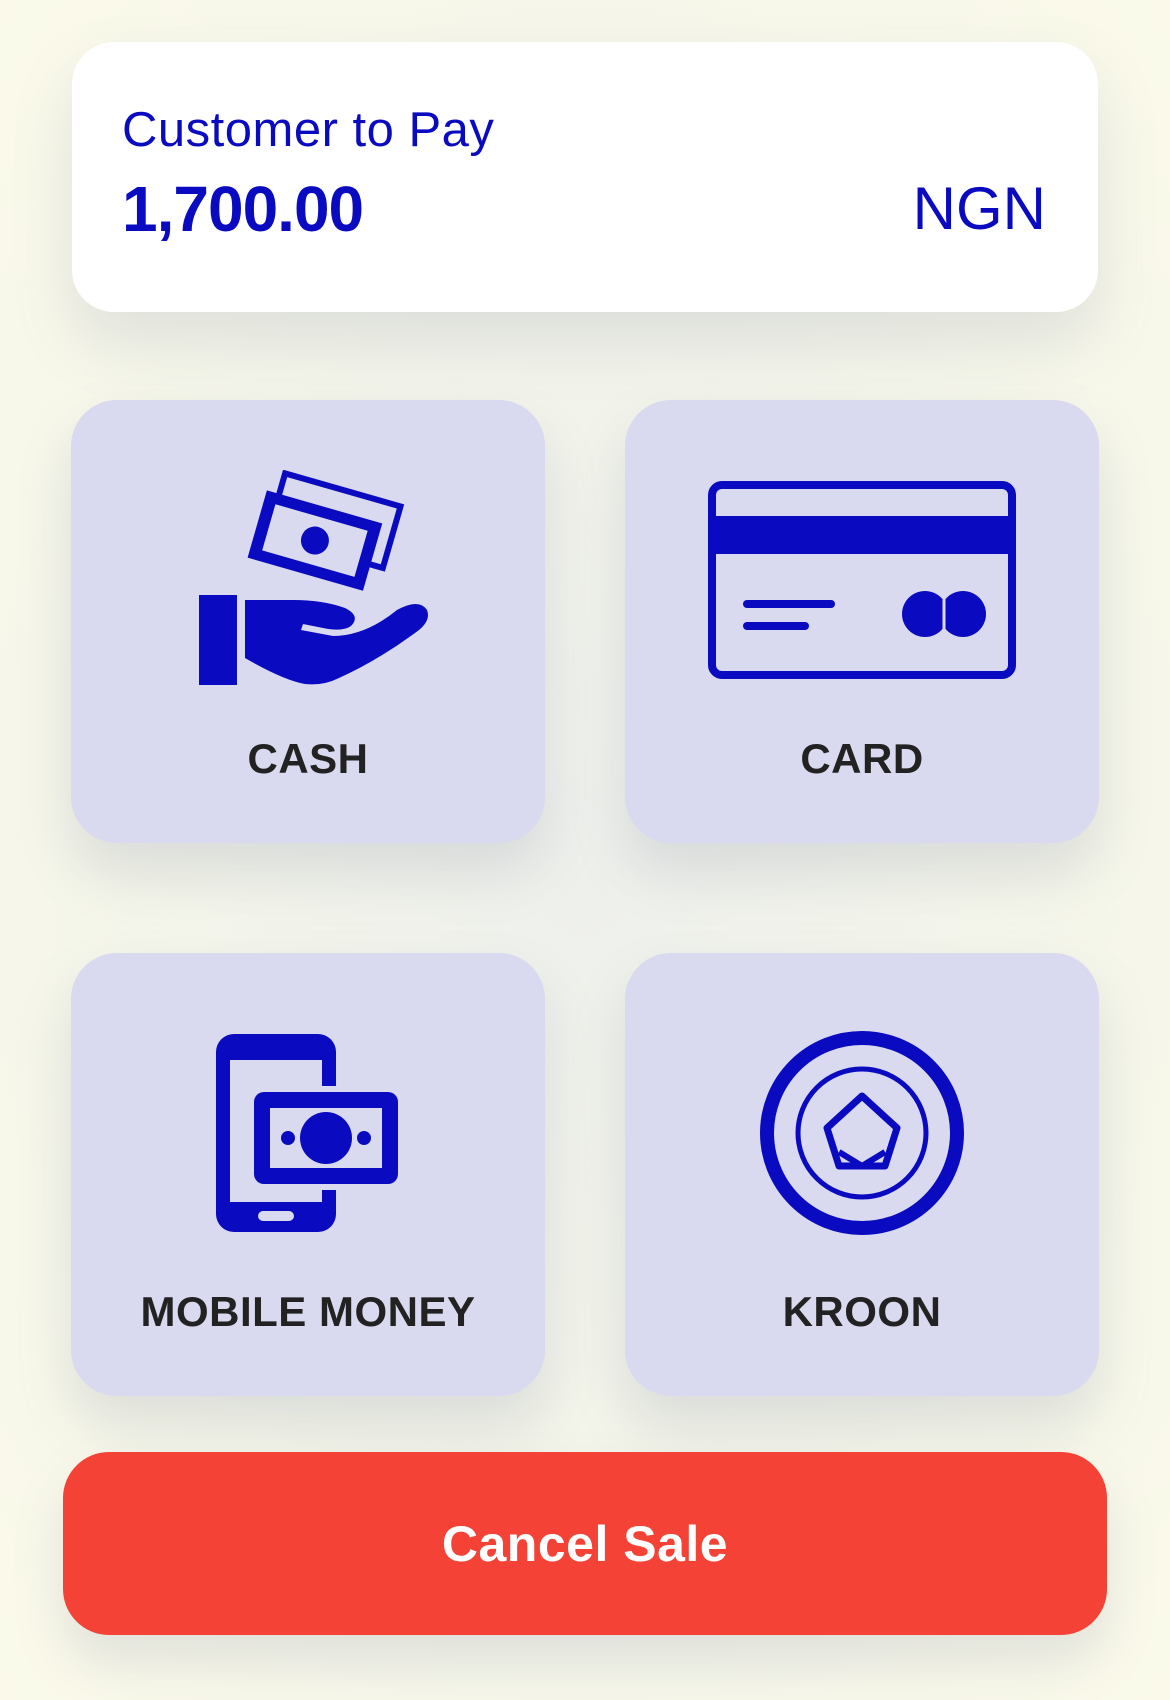  Describe the element at coordinates (862, 580) in the screenshot. I see `credit-card-icon` at that location.